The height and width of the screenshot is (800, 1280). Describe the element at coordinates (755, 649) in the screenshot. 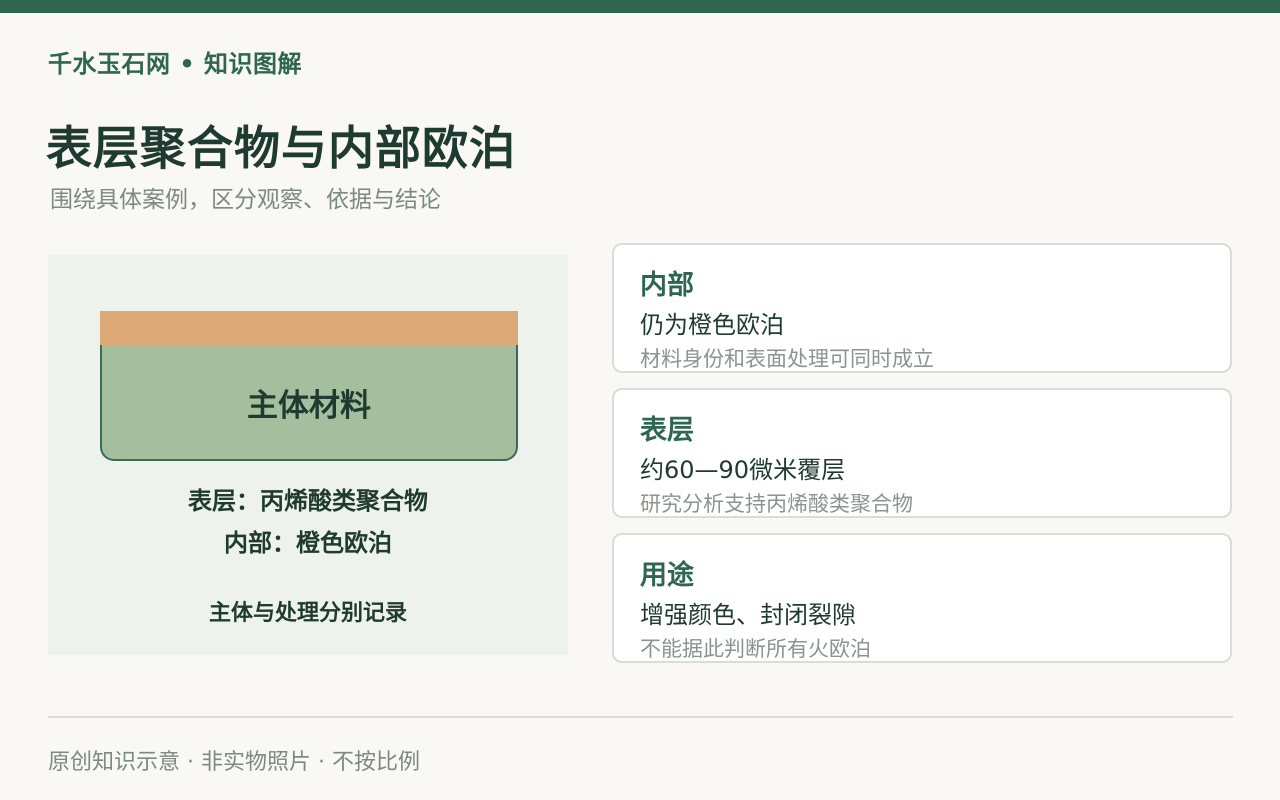

I see `card-note: 不能据此判断所有火欧泊` at that location.